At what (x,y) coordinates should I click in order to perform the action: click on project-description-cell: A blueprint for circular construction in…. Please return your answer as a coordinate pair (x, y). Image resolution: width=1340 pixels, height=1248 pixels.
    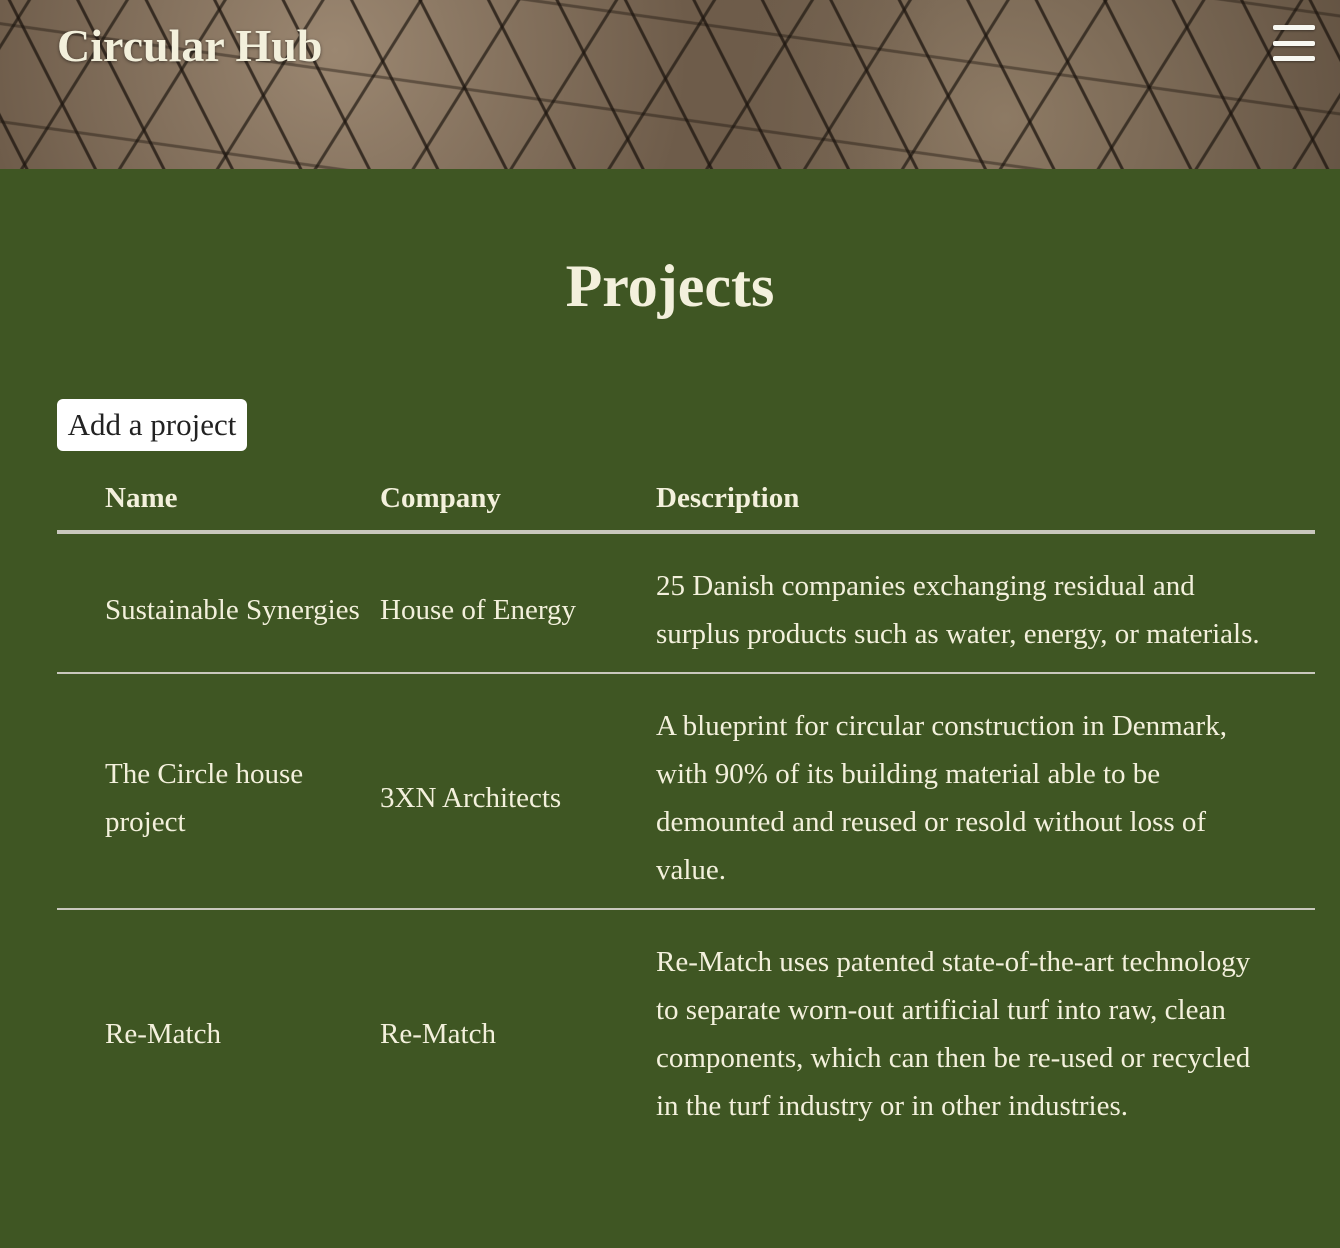
    Looking at the image, I should click on (941, 798).